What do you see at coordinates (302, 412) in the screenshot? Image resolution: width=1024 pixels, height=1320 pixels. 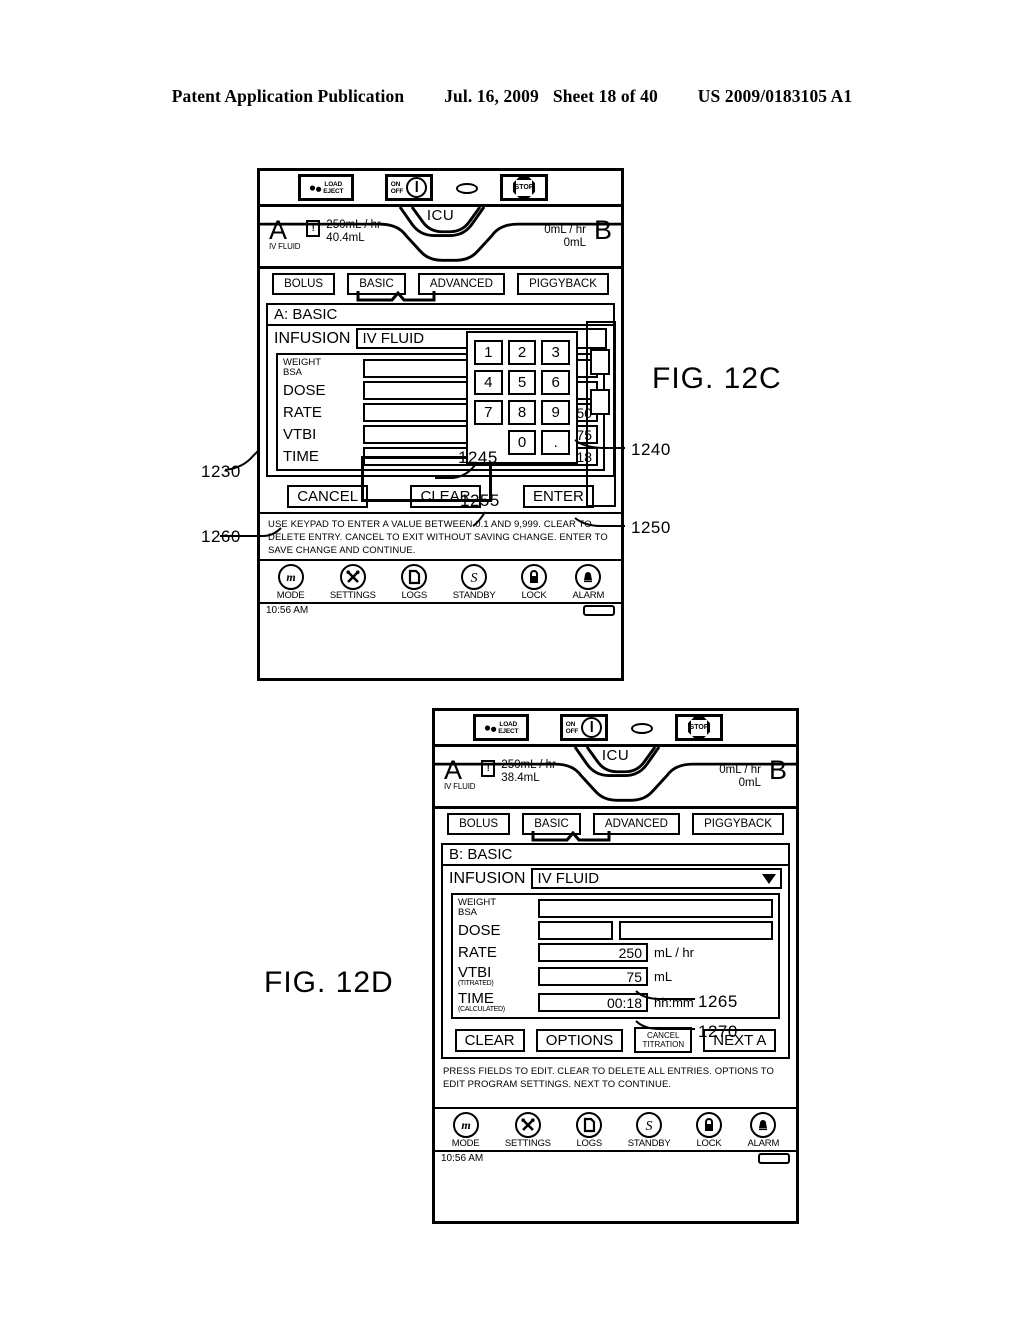 I see `rate-label: RATE` at bounding box center [302, 412].